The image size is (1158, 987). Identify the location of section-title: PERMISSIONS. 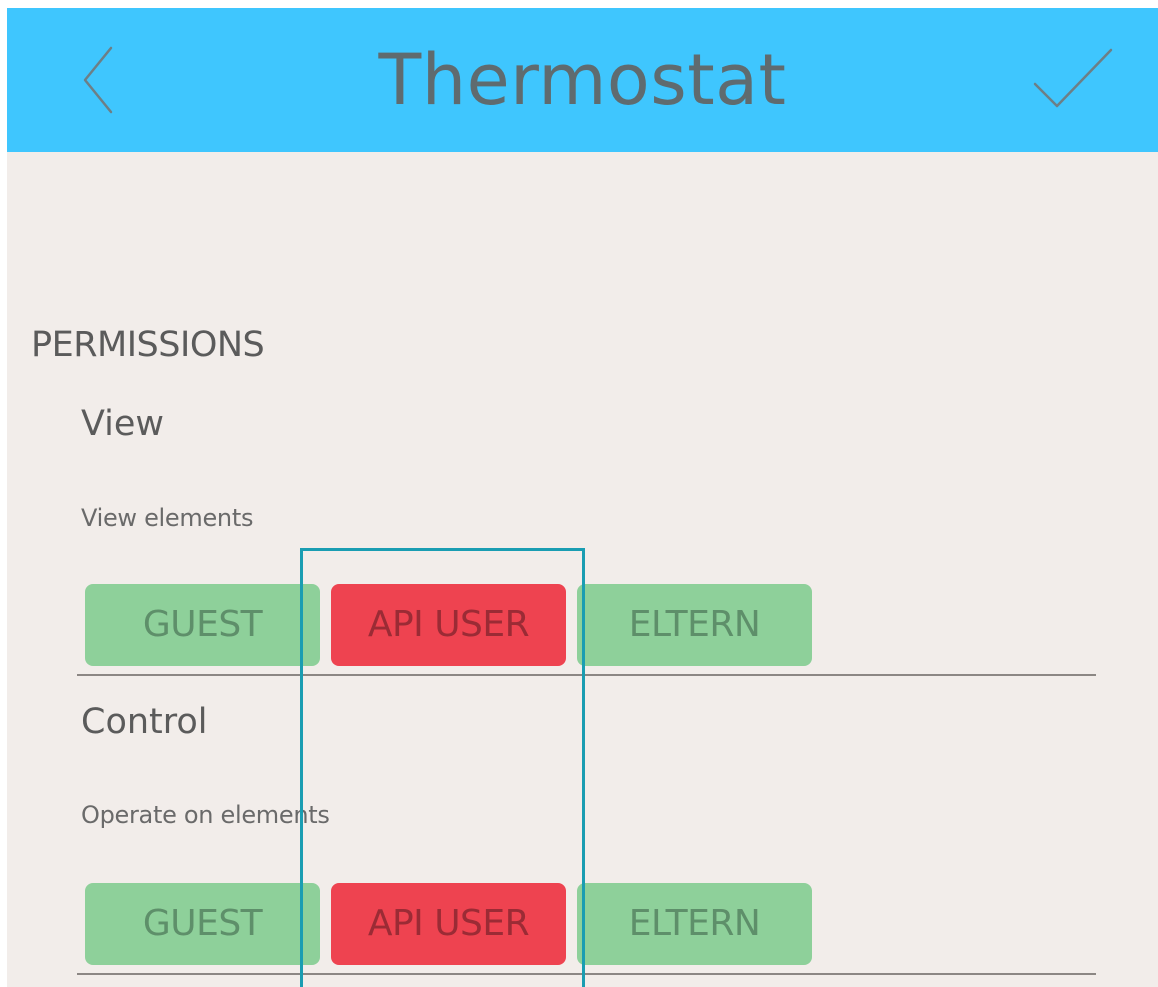
(148, 345).